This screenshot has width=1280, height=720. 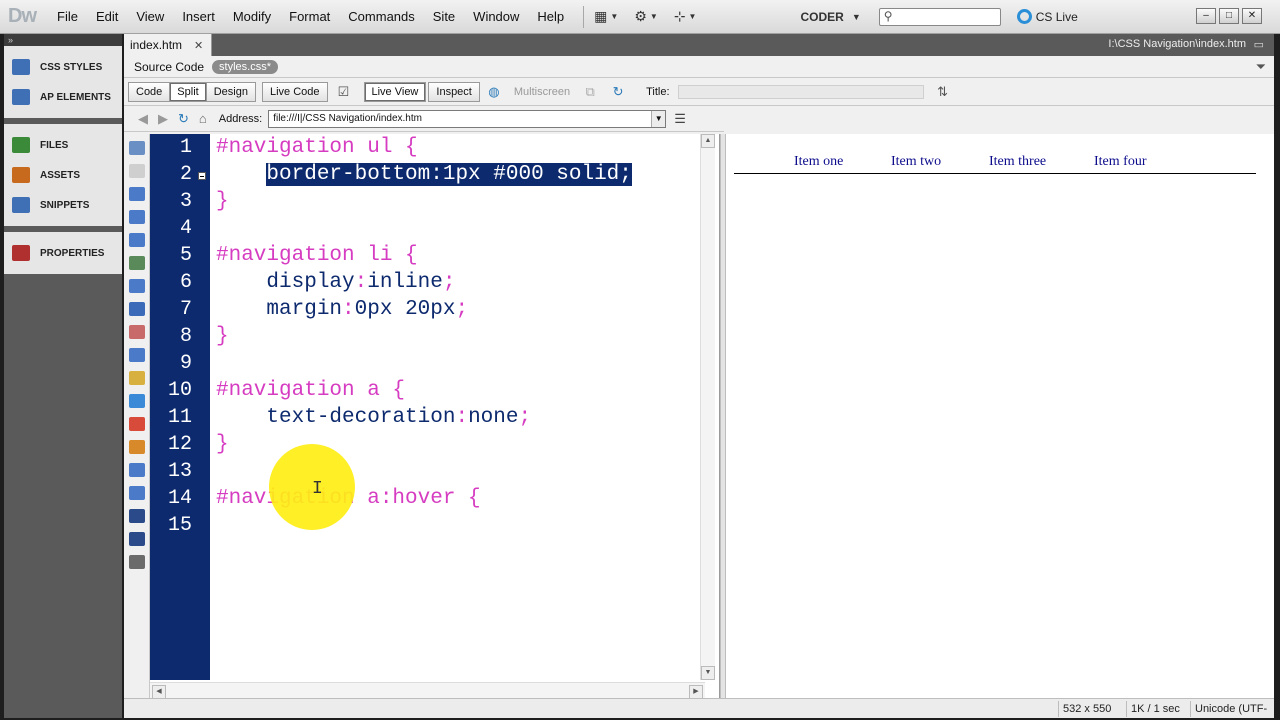 I want to click on expand-all-icon, so click(x=136, y=240).